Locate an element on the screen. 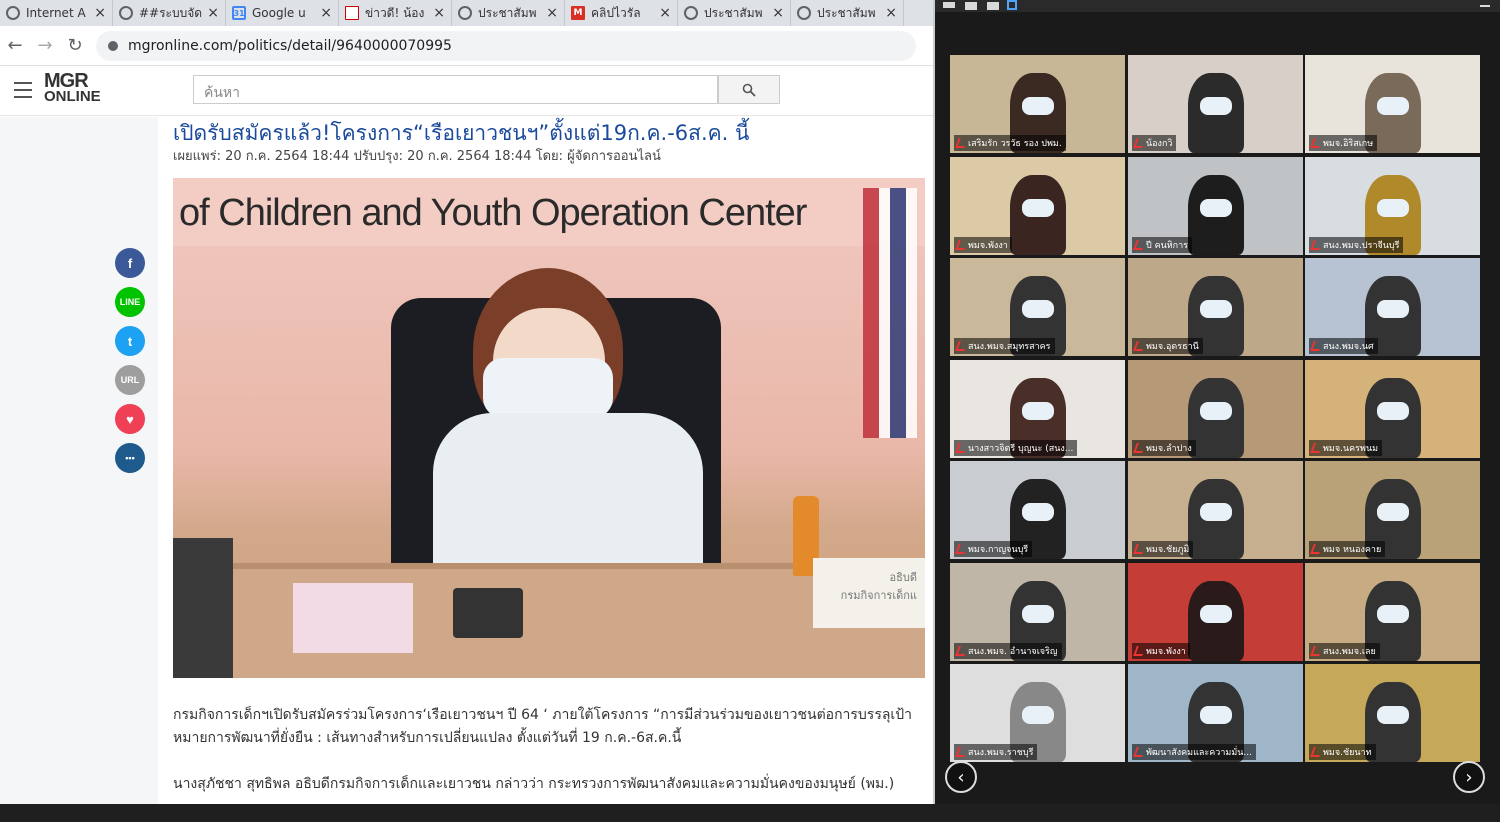  participant-name-label: พมจ.ลำปาง is located at coordinates (1164, 447).